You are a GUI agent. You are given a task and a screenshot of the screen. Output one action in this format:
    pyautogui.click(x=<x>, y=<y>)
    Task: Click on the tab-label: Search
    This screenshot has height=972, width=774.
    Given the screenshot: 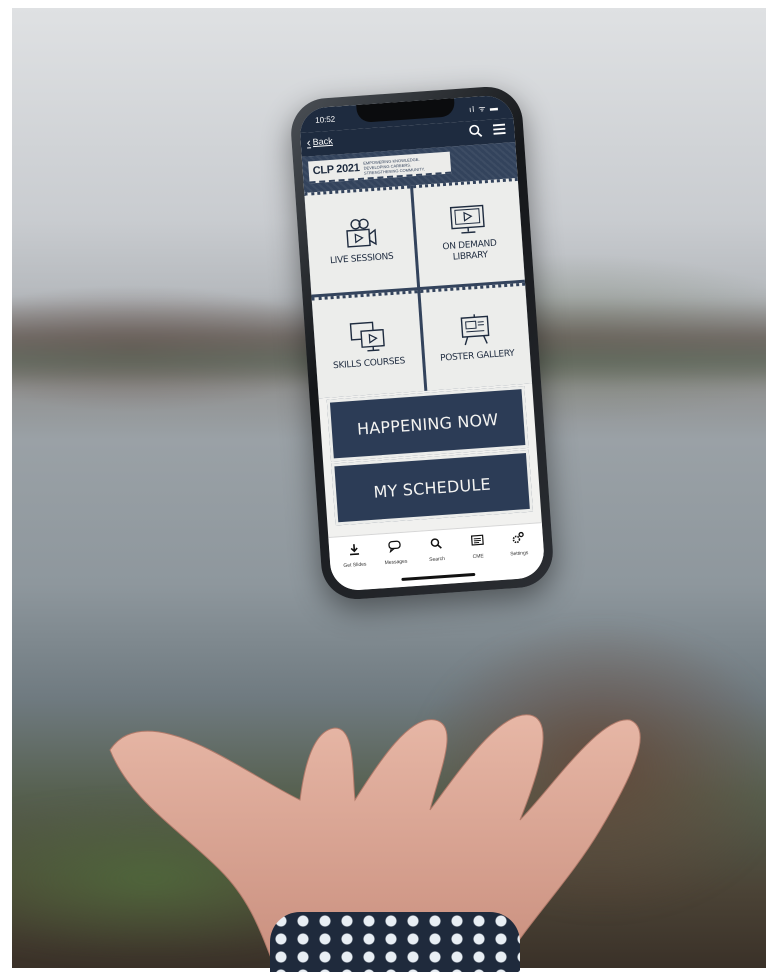 What is the action you would take?
    pyautogui.click(x=437, y=559)
    